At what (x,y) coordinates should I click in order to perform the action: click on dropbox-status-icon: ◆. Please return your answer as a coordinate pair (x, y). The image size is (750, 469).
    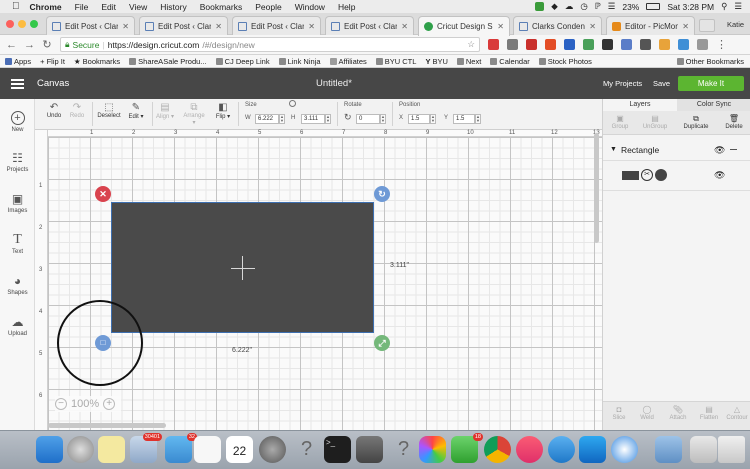
    Looking at the image, I should click on (554, 6).